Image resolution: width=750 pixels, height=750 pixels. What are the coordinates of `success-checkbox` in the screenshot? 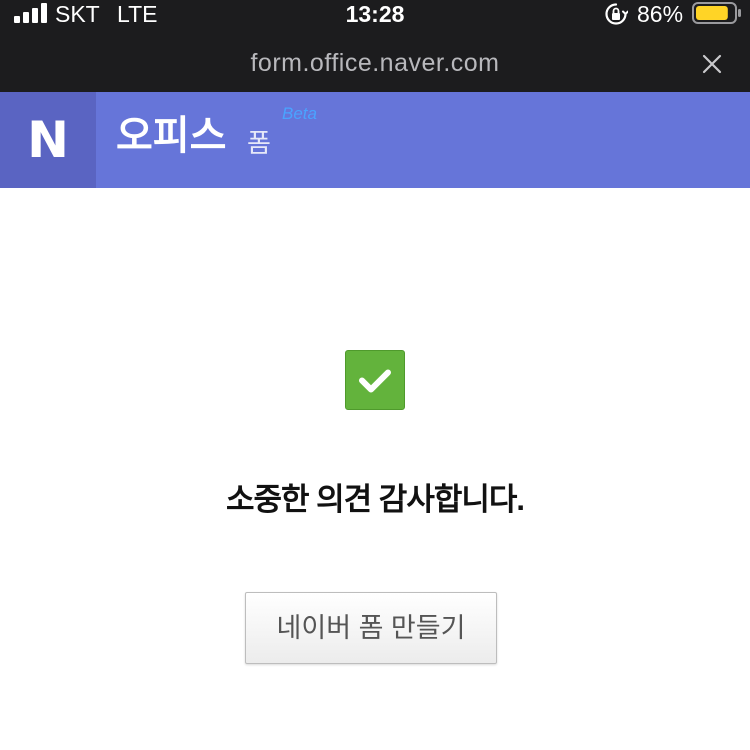 It's located at (375, 380).